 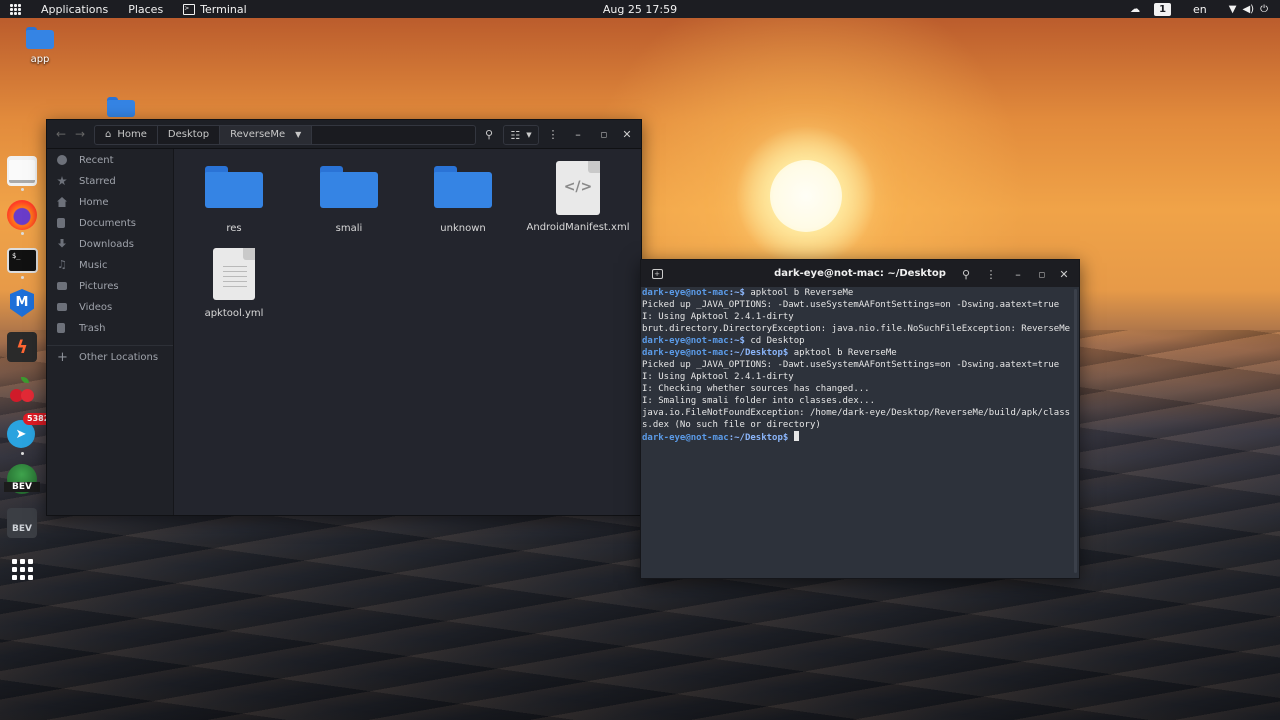 What do you see at coordinates (189, 9) in the screenshot?
I see `terminal-small-icon: >` at bounding box center [189, 9].